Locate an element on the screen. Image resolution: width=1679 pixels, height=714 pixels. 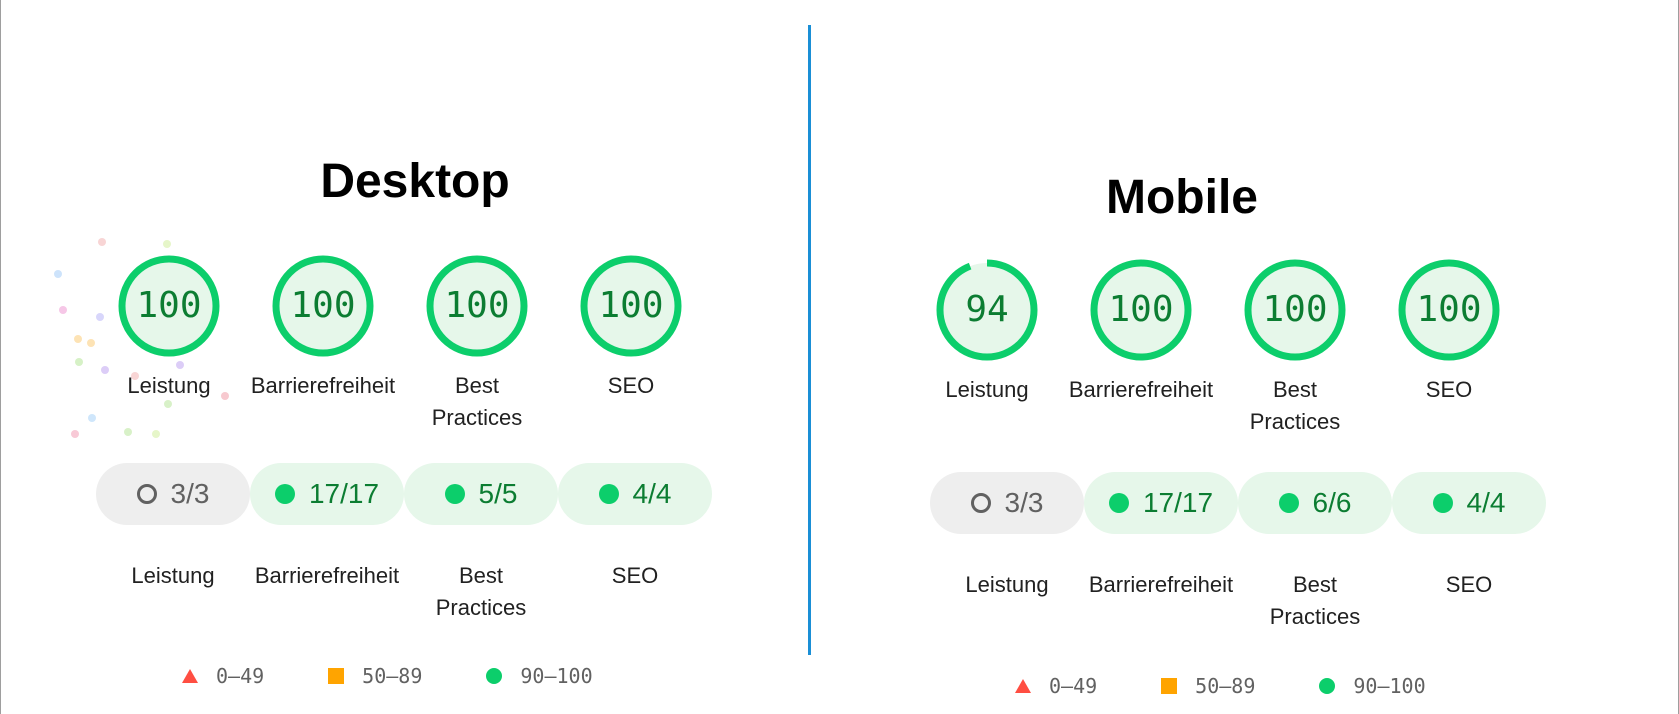
audit-count: 5/5 is located at coordinates (498, 493).